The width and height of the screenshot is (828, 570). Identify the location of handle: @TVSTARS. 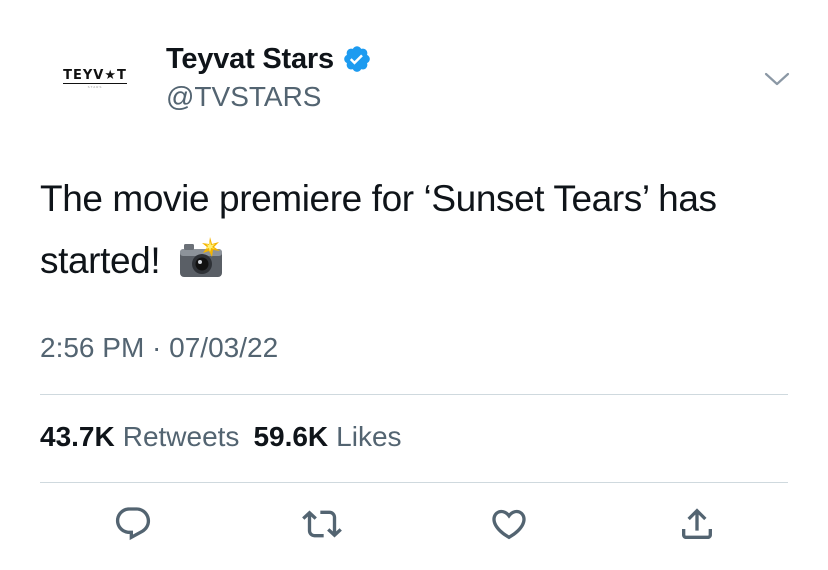
(269, 97).